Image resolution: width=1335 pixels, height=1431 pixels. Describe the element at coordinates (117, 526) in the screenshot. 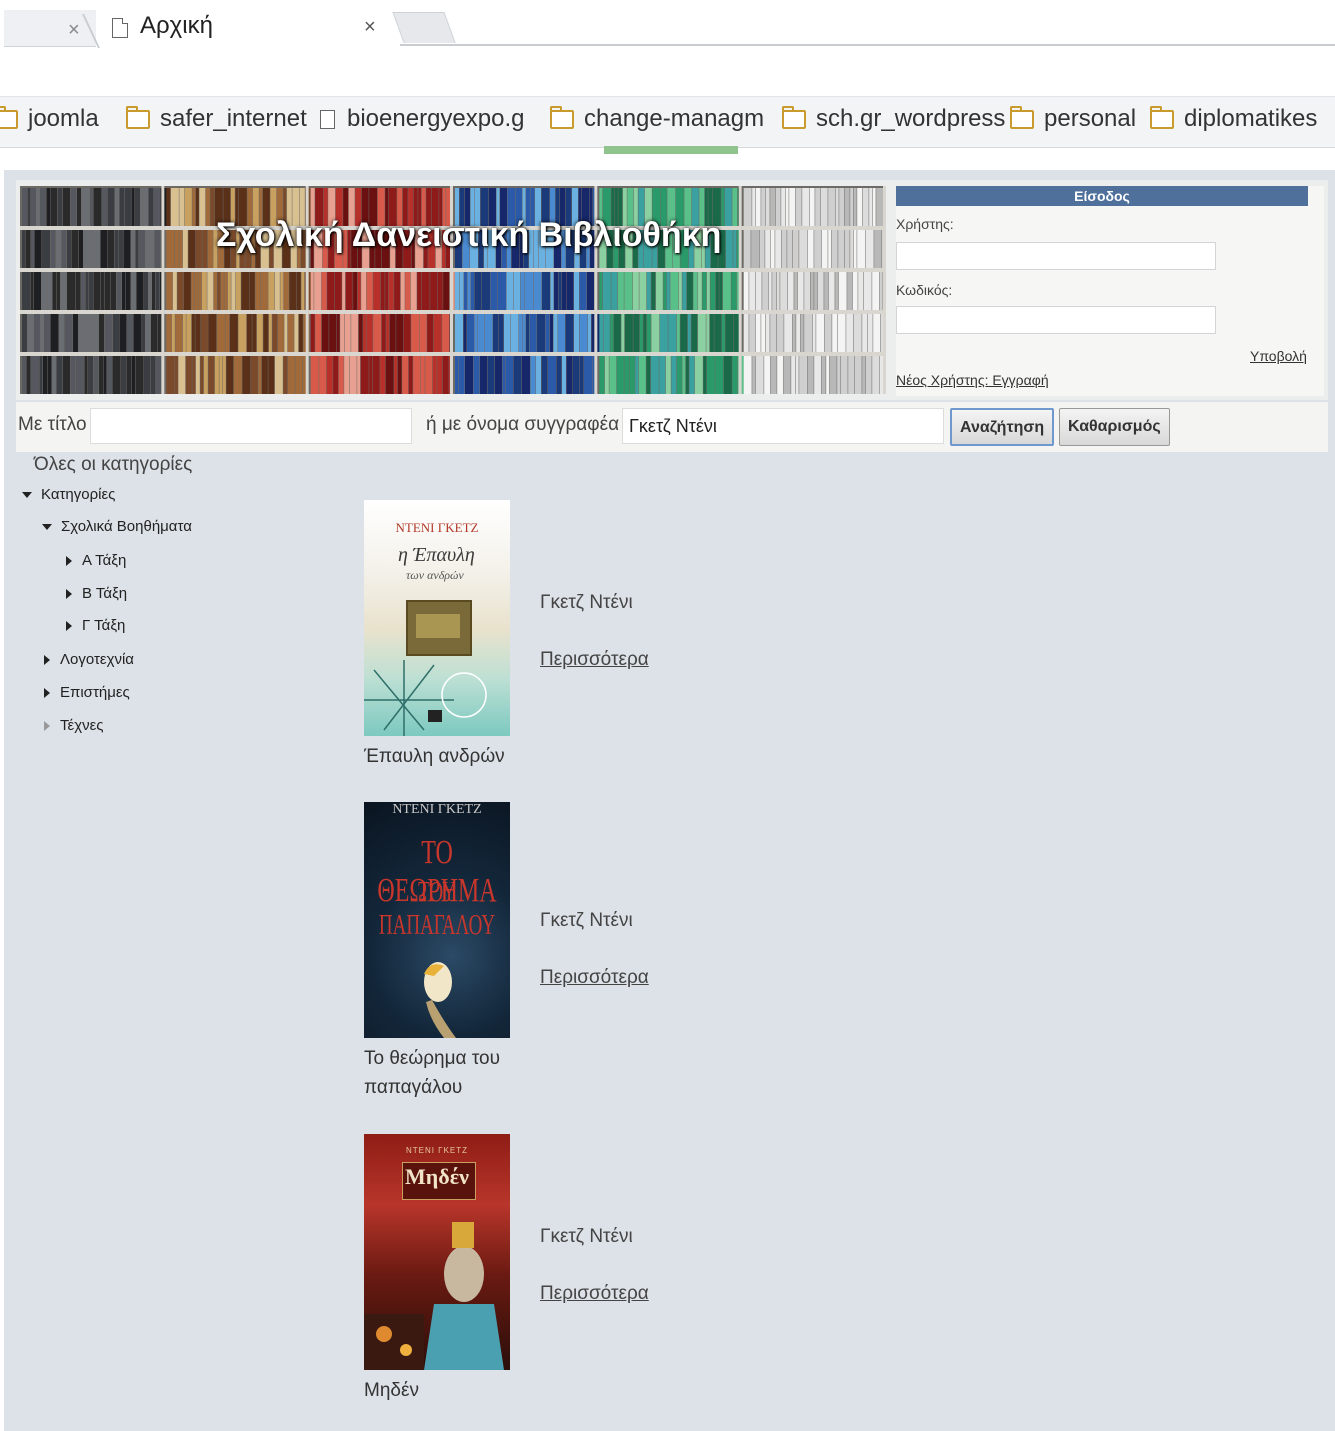

I see `tree-node-school-aids: Σχολικά Βοηθήματα` at that location.